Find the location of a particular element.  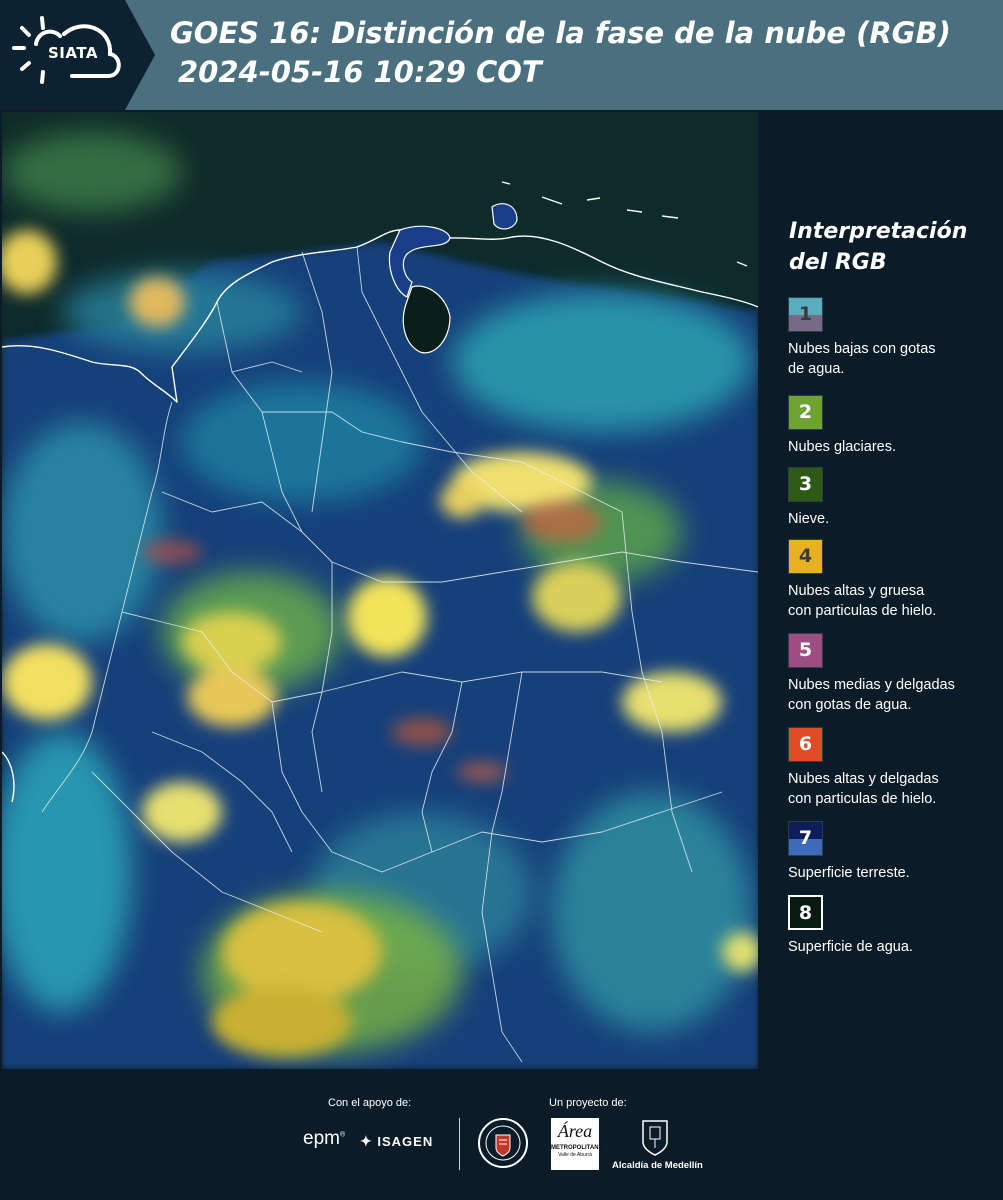

isagen-logo: ✦ ISAGEN is located at coordinates (396, 1141).